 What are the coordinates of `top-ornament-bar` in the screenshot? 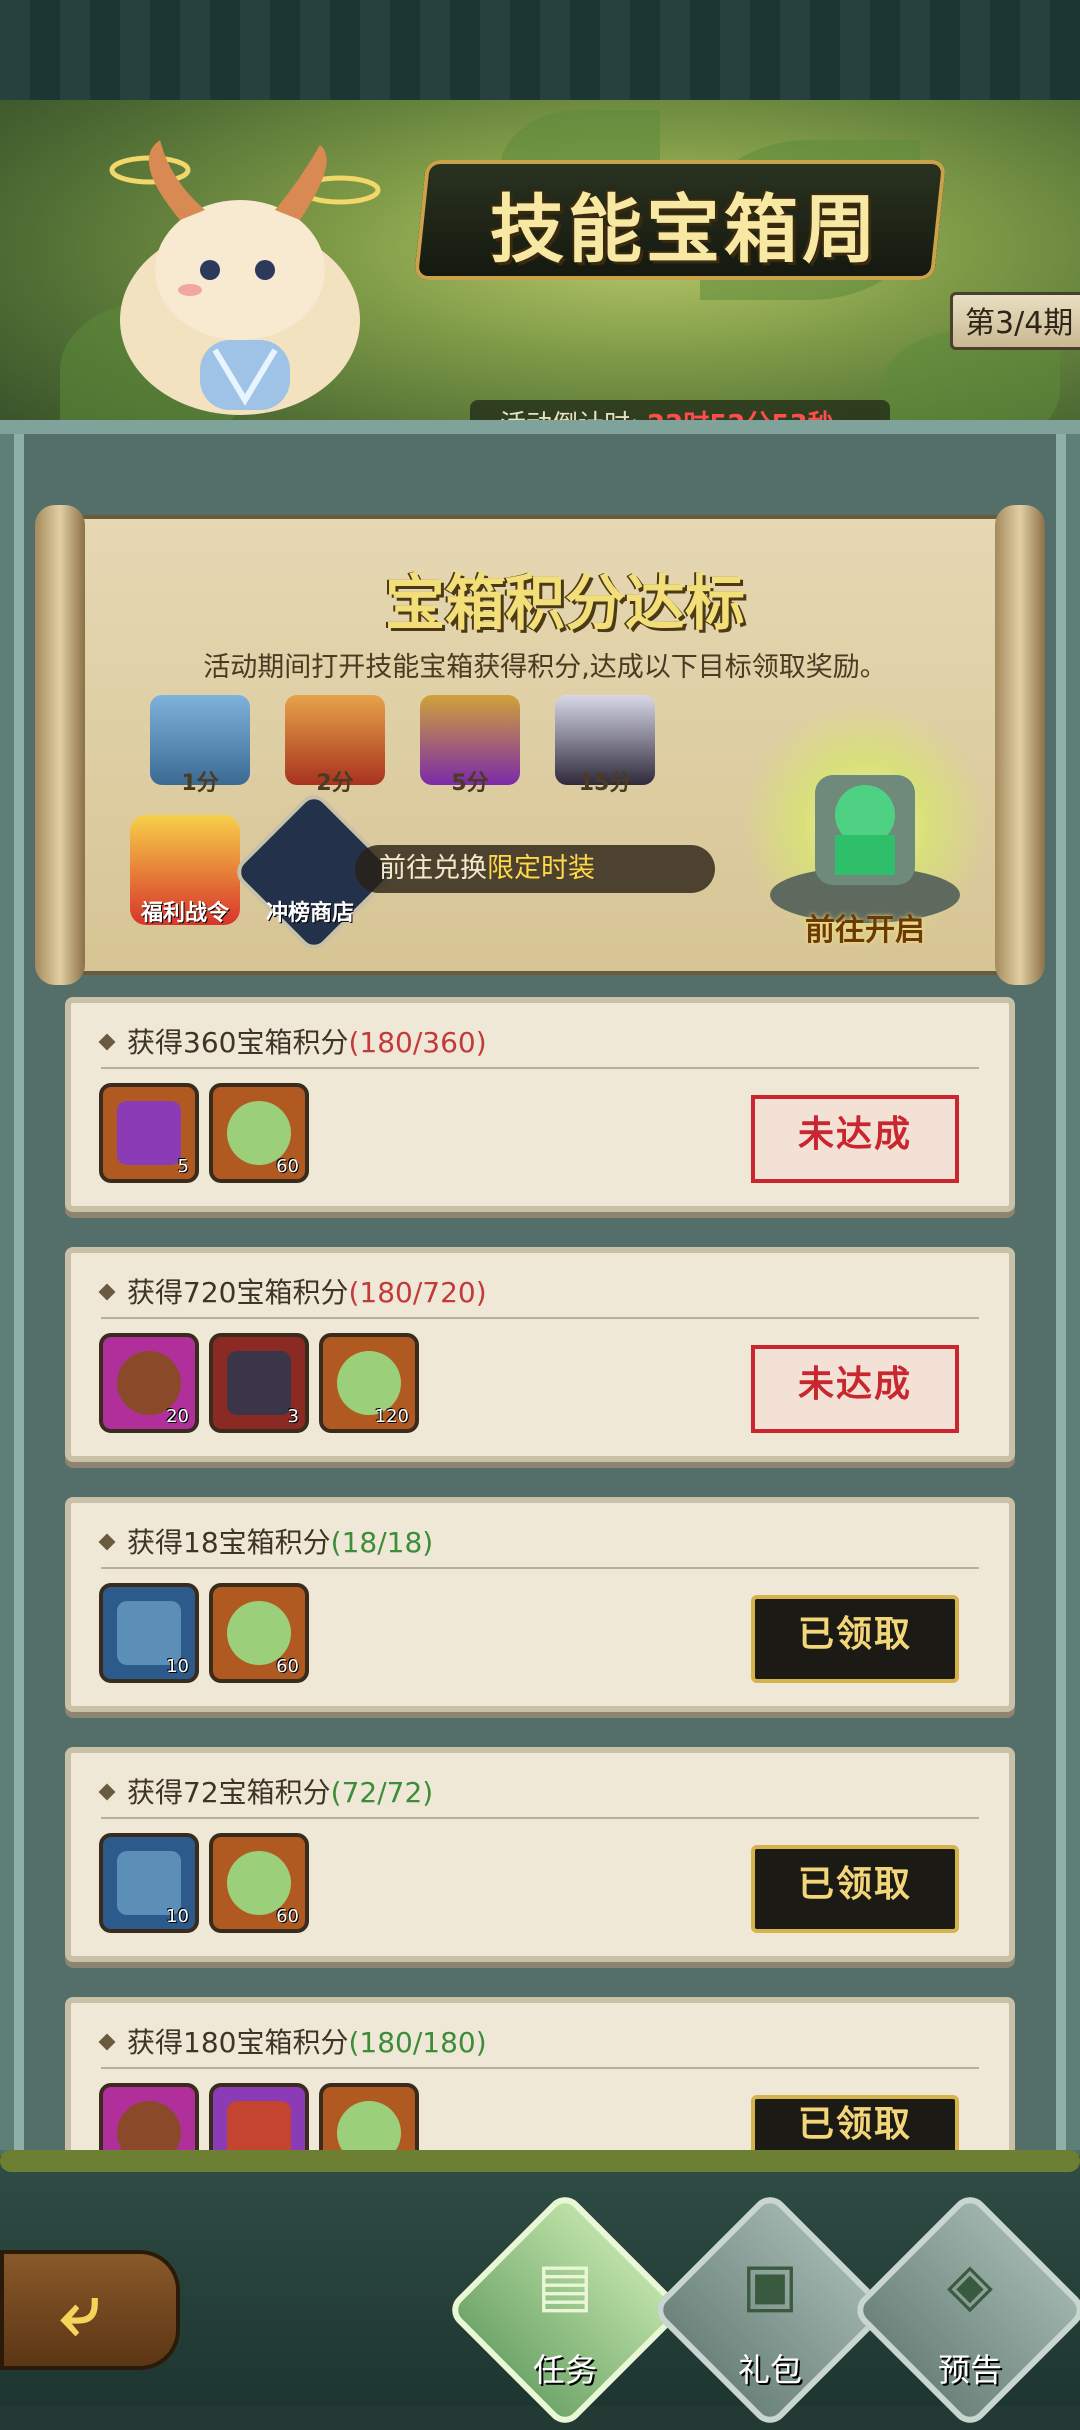 It's located at (540, 52).